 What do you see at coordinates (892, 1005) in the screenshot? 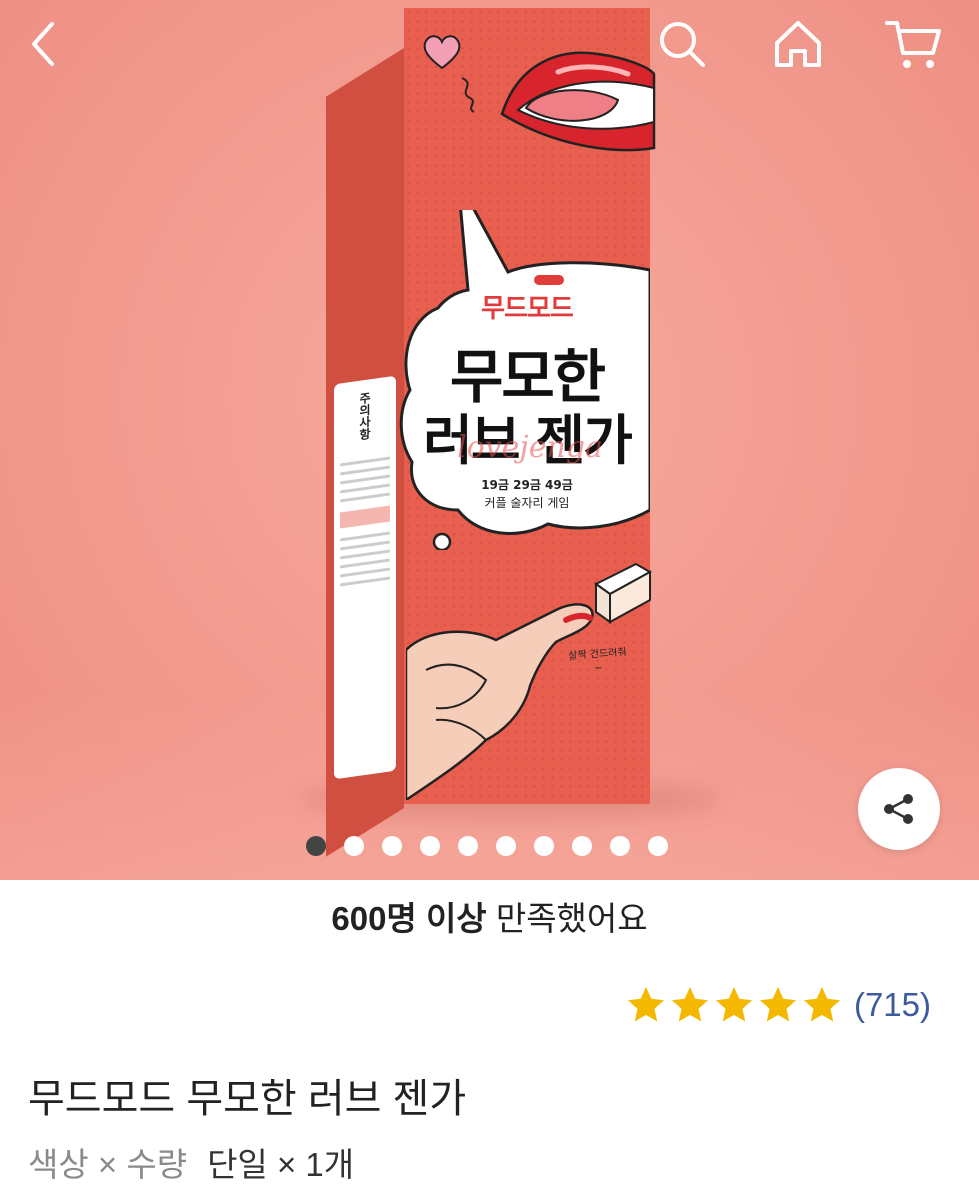
I see `review-count: (715)` at bounding box center [892, 1005].